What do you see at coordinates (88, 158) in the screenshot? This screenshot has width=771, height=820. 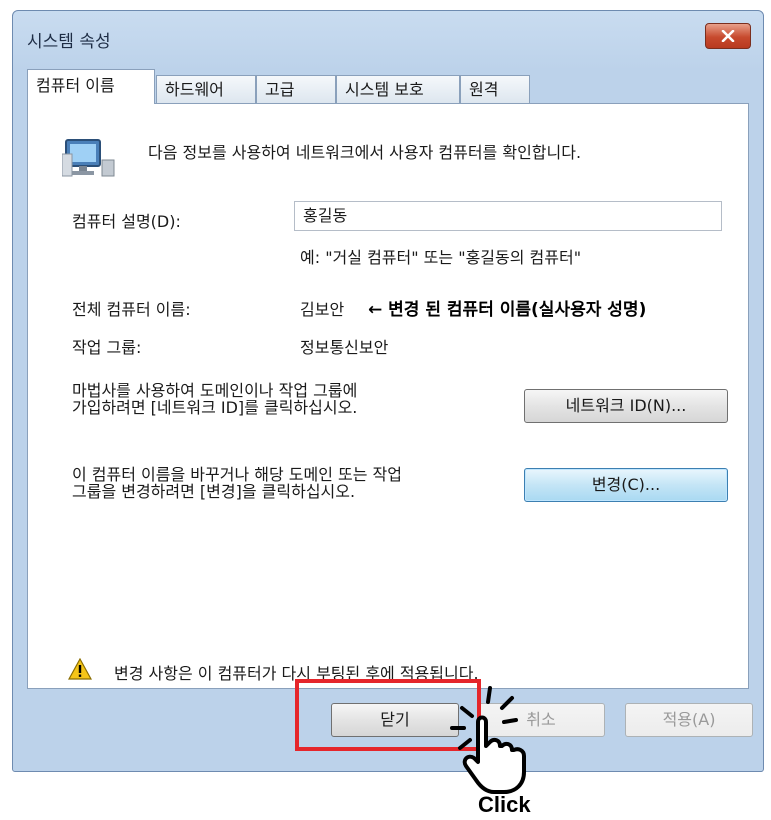 I see `computer-network-icon` at bounding box center [88, 158].